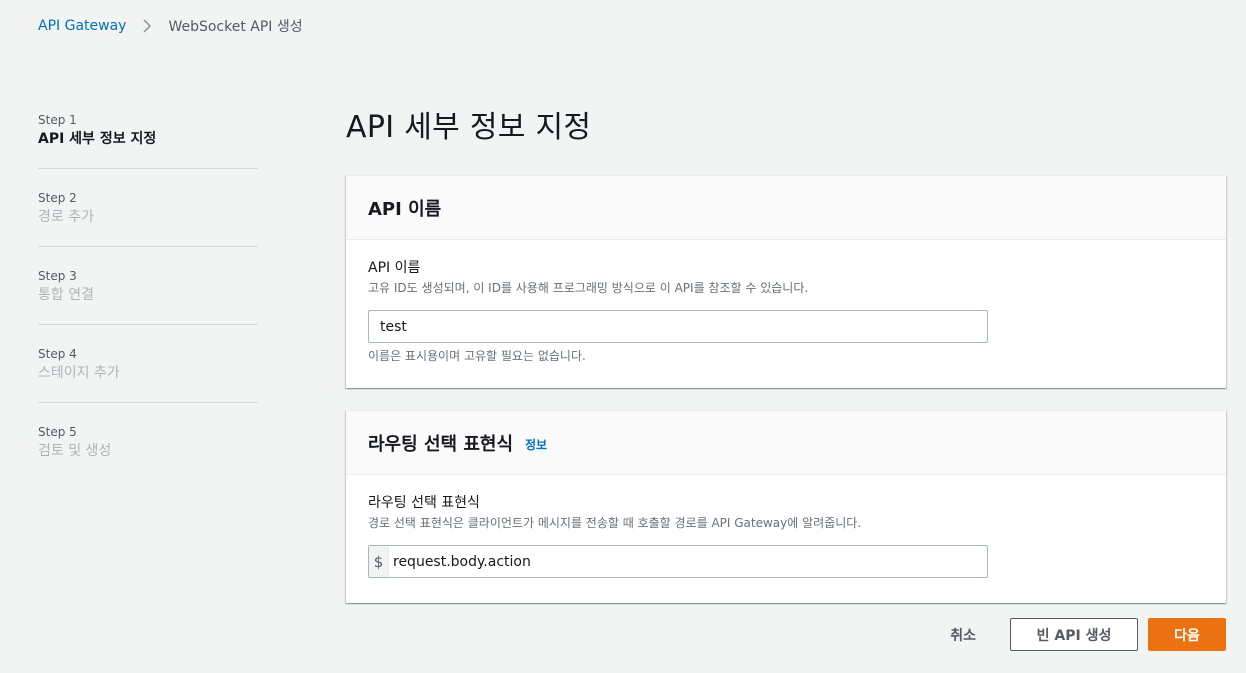  I want to click on api-name-label: API 이름, so click(394, 268).